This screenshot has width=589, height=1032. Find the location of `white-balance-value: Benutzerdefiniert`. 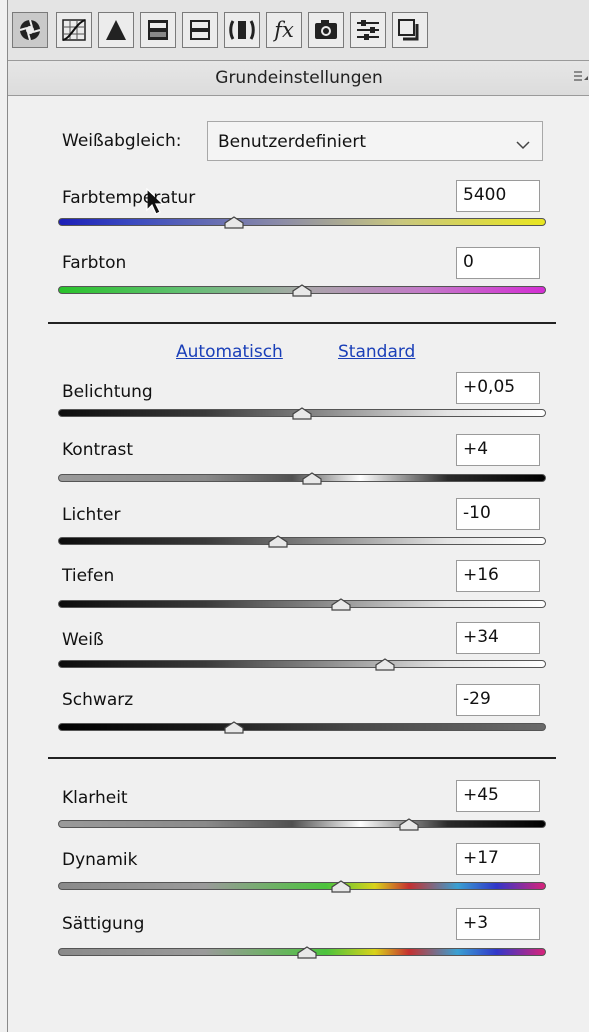

white-balance-value: Benutzerdefiniert is located at coordinates (292, 142).